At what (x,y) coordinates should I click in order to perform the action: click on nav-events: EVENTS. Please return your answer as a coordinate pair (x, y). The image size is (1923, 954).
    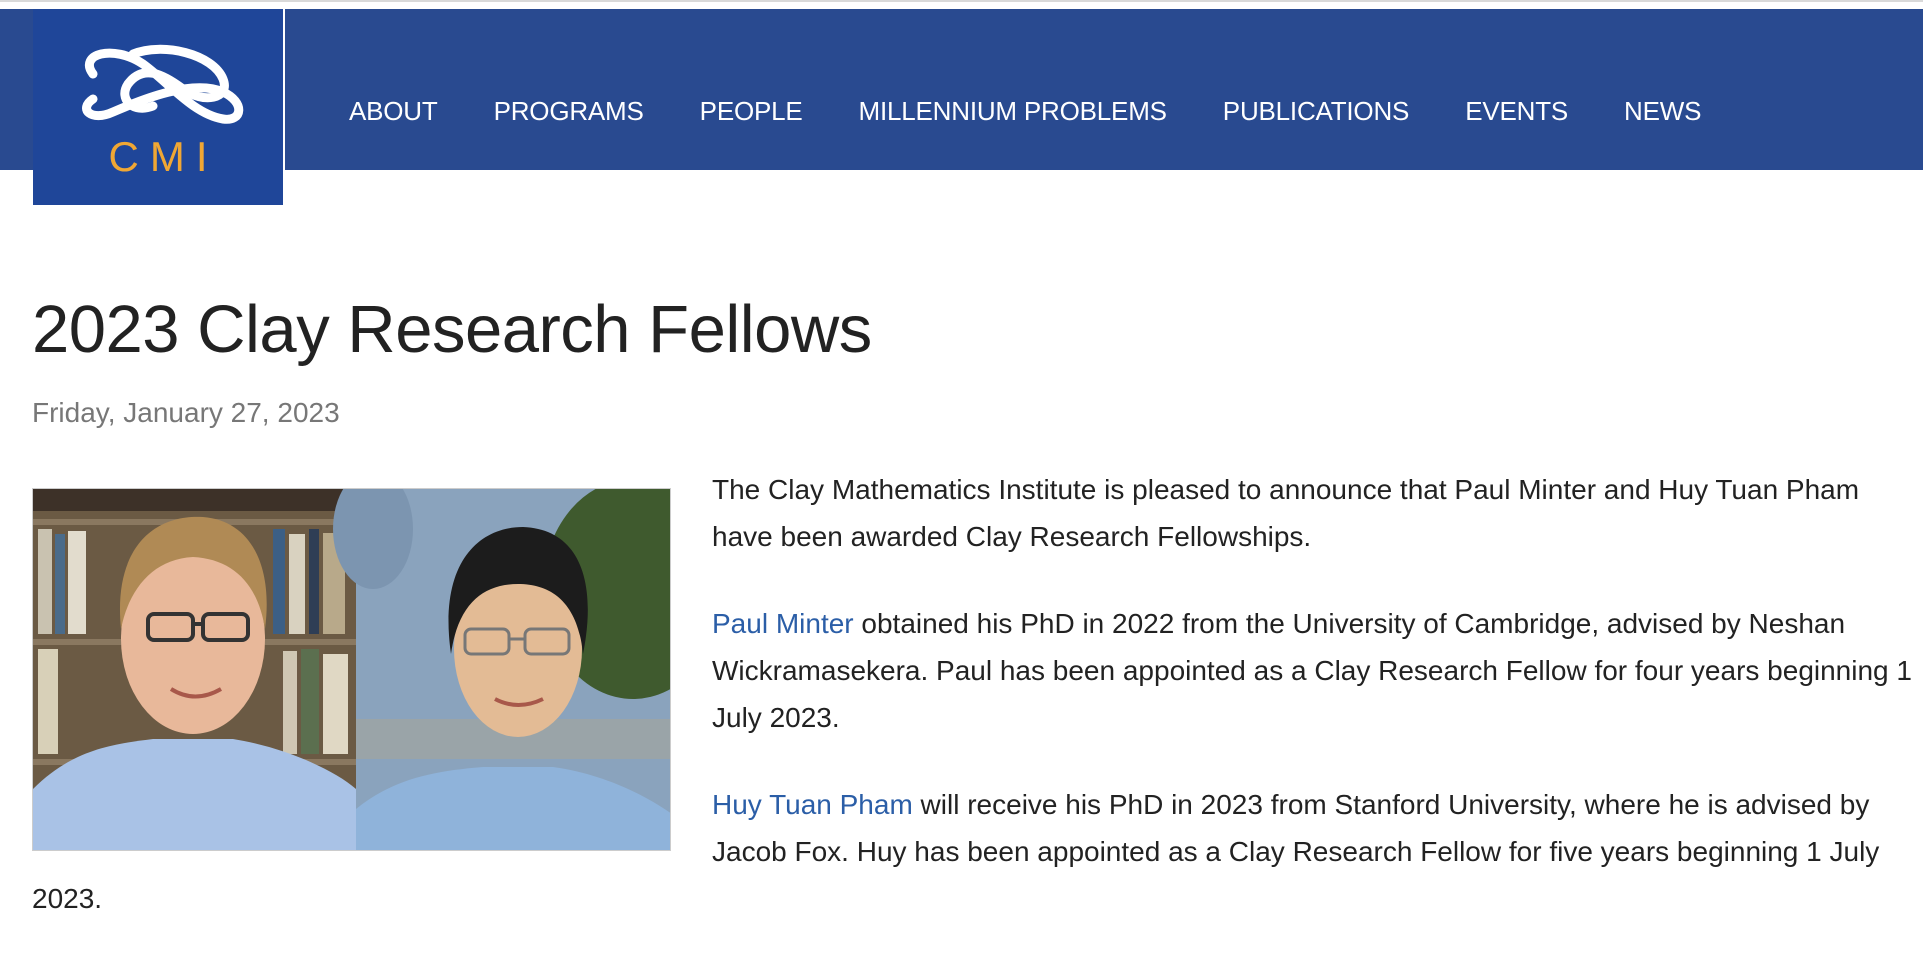
    Looking at the image, I should click on (1516, 111).